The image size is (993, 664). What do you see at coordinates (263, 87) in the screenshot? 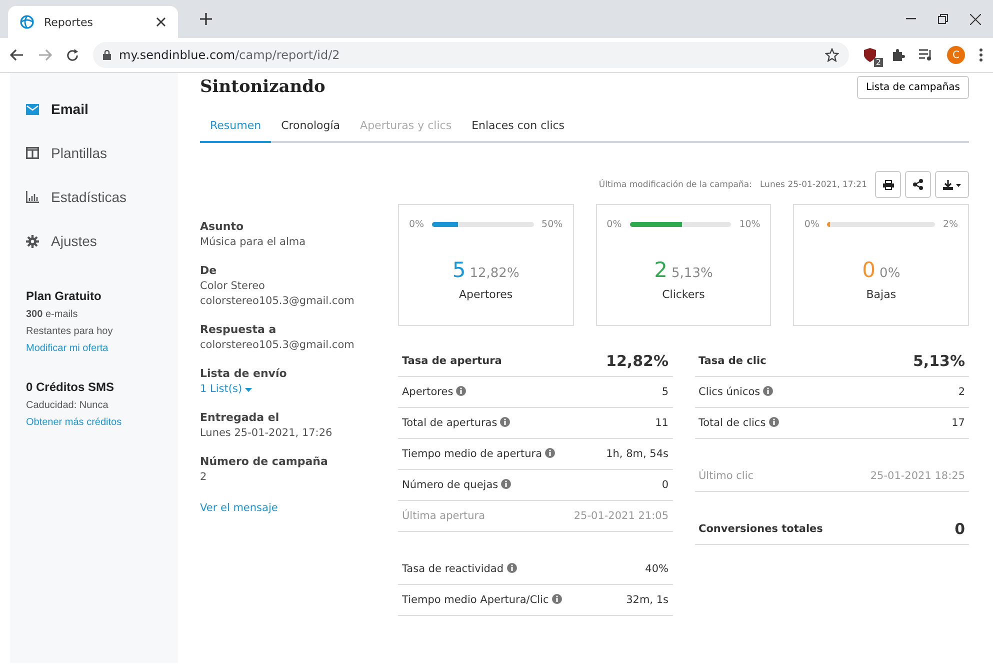
I see `campaign-title: Sintonizando` at bounding box center [263, 87].